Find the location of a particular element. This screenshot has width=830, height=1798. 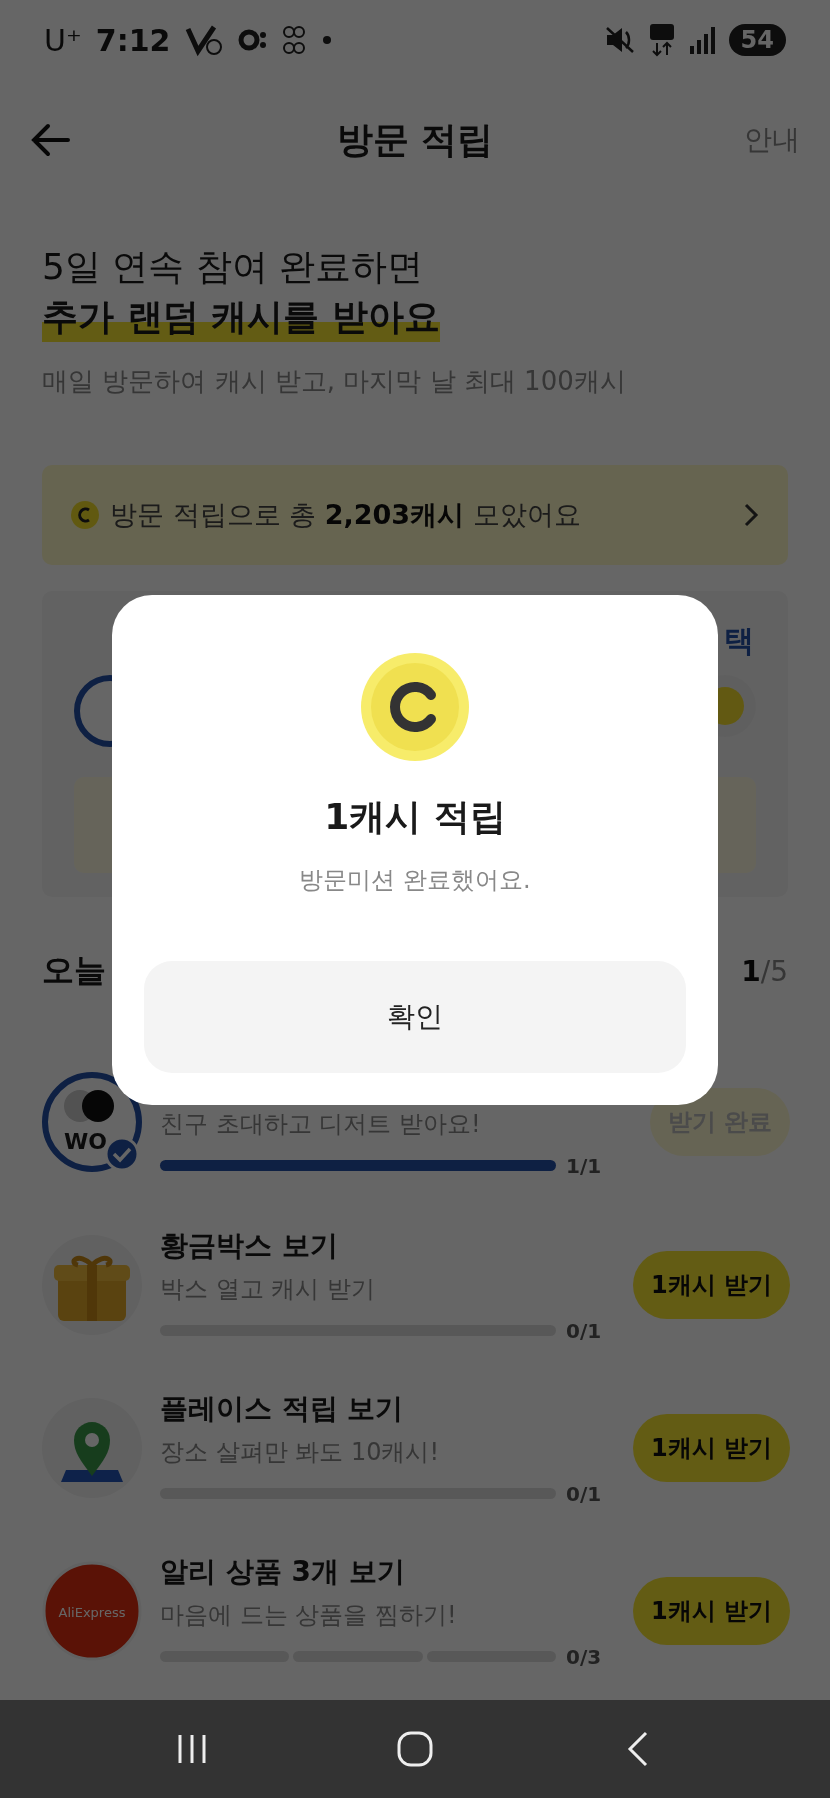

battery-indicator: 54 is located at coordinates (757, 40).